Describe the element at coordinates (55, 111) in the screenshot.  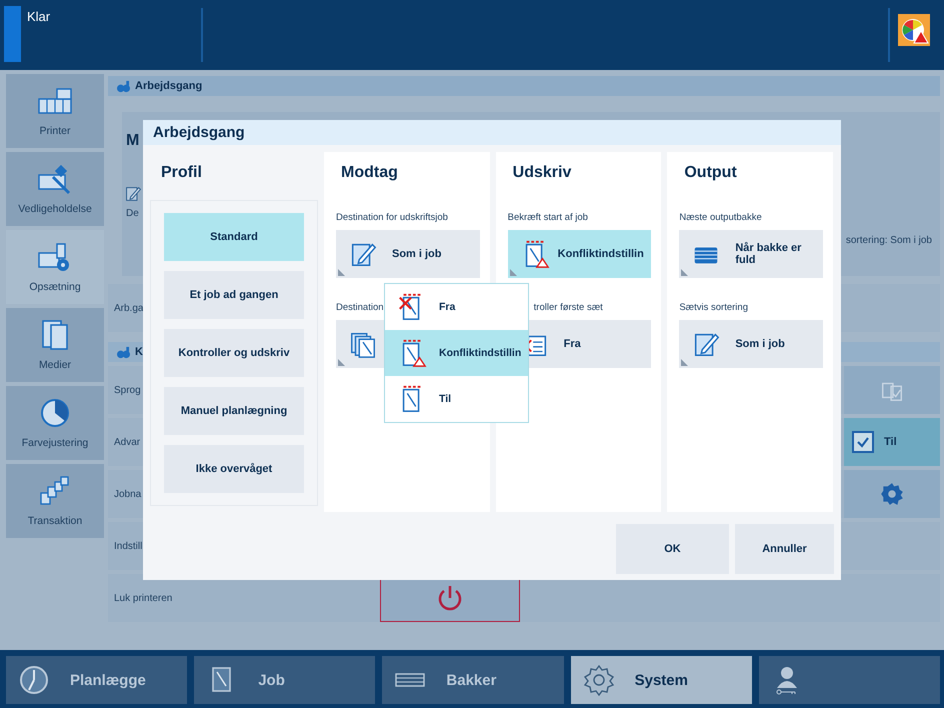
I see `sidebar-item: Printer` at that location.